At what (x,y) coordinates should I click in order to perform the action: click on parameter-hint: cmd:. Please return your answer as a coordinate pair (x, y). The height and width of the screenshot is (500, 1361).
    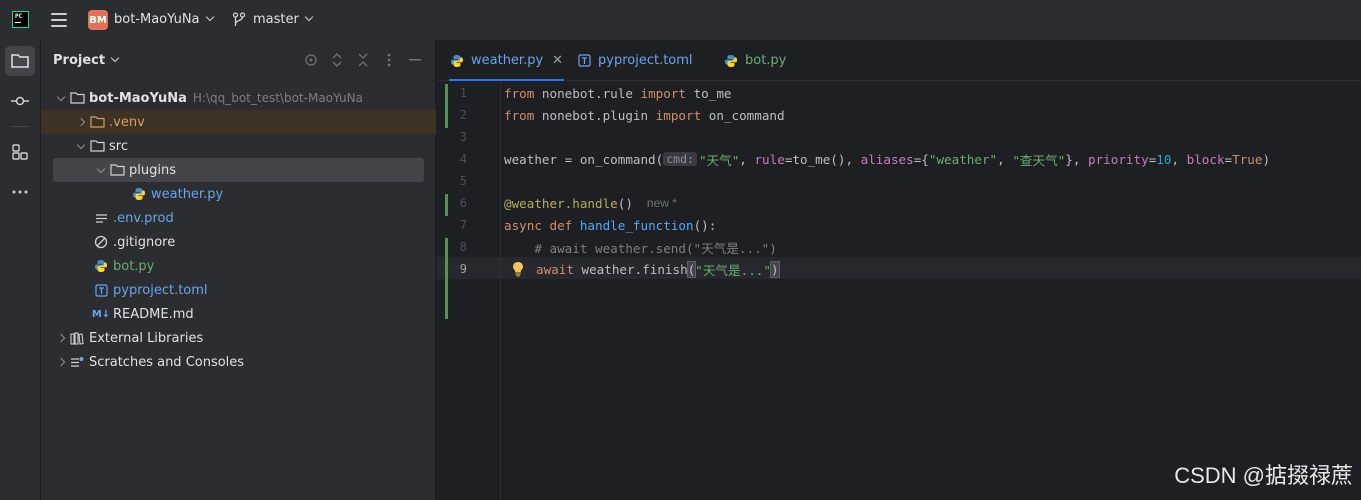
    Looking at the image, I should click on (680, 159).